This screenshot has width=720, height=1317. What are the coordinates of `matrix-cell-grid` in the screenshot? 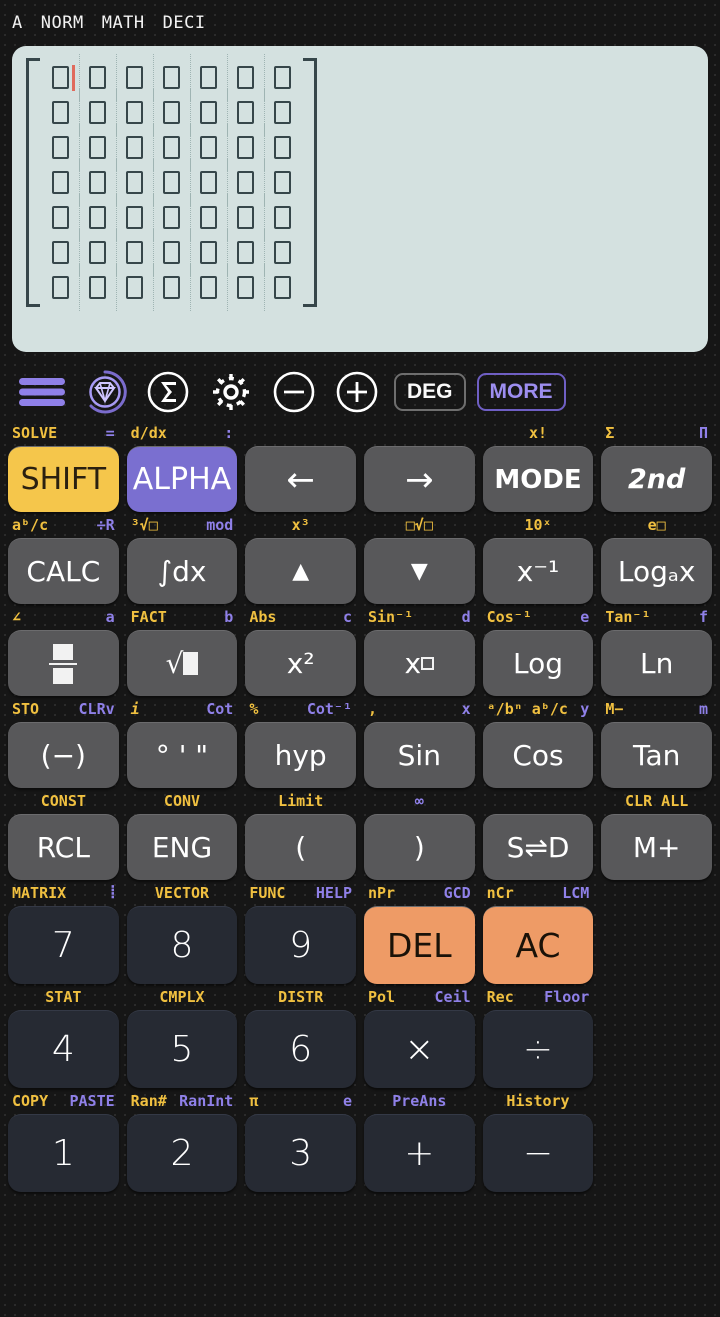 It's located at (171, 182).